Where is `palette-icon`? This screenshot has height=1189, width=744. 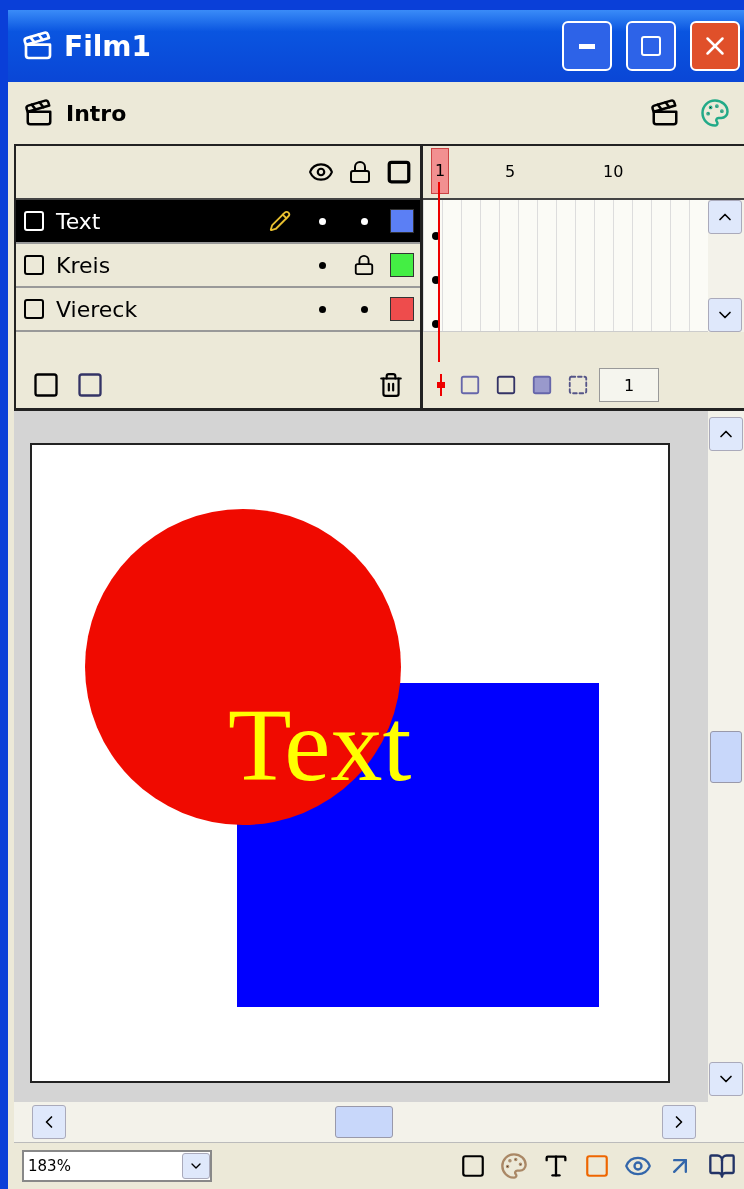 palette-icon is located at coordinates (514, 1166).